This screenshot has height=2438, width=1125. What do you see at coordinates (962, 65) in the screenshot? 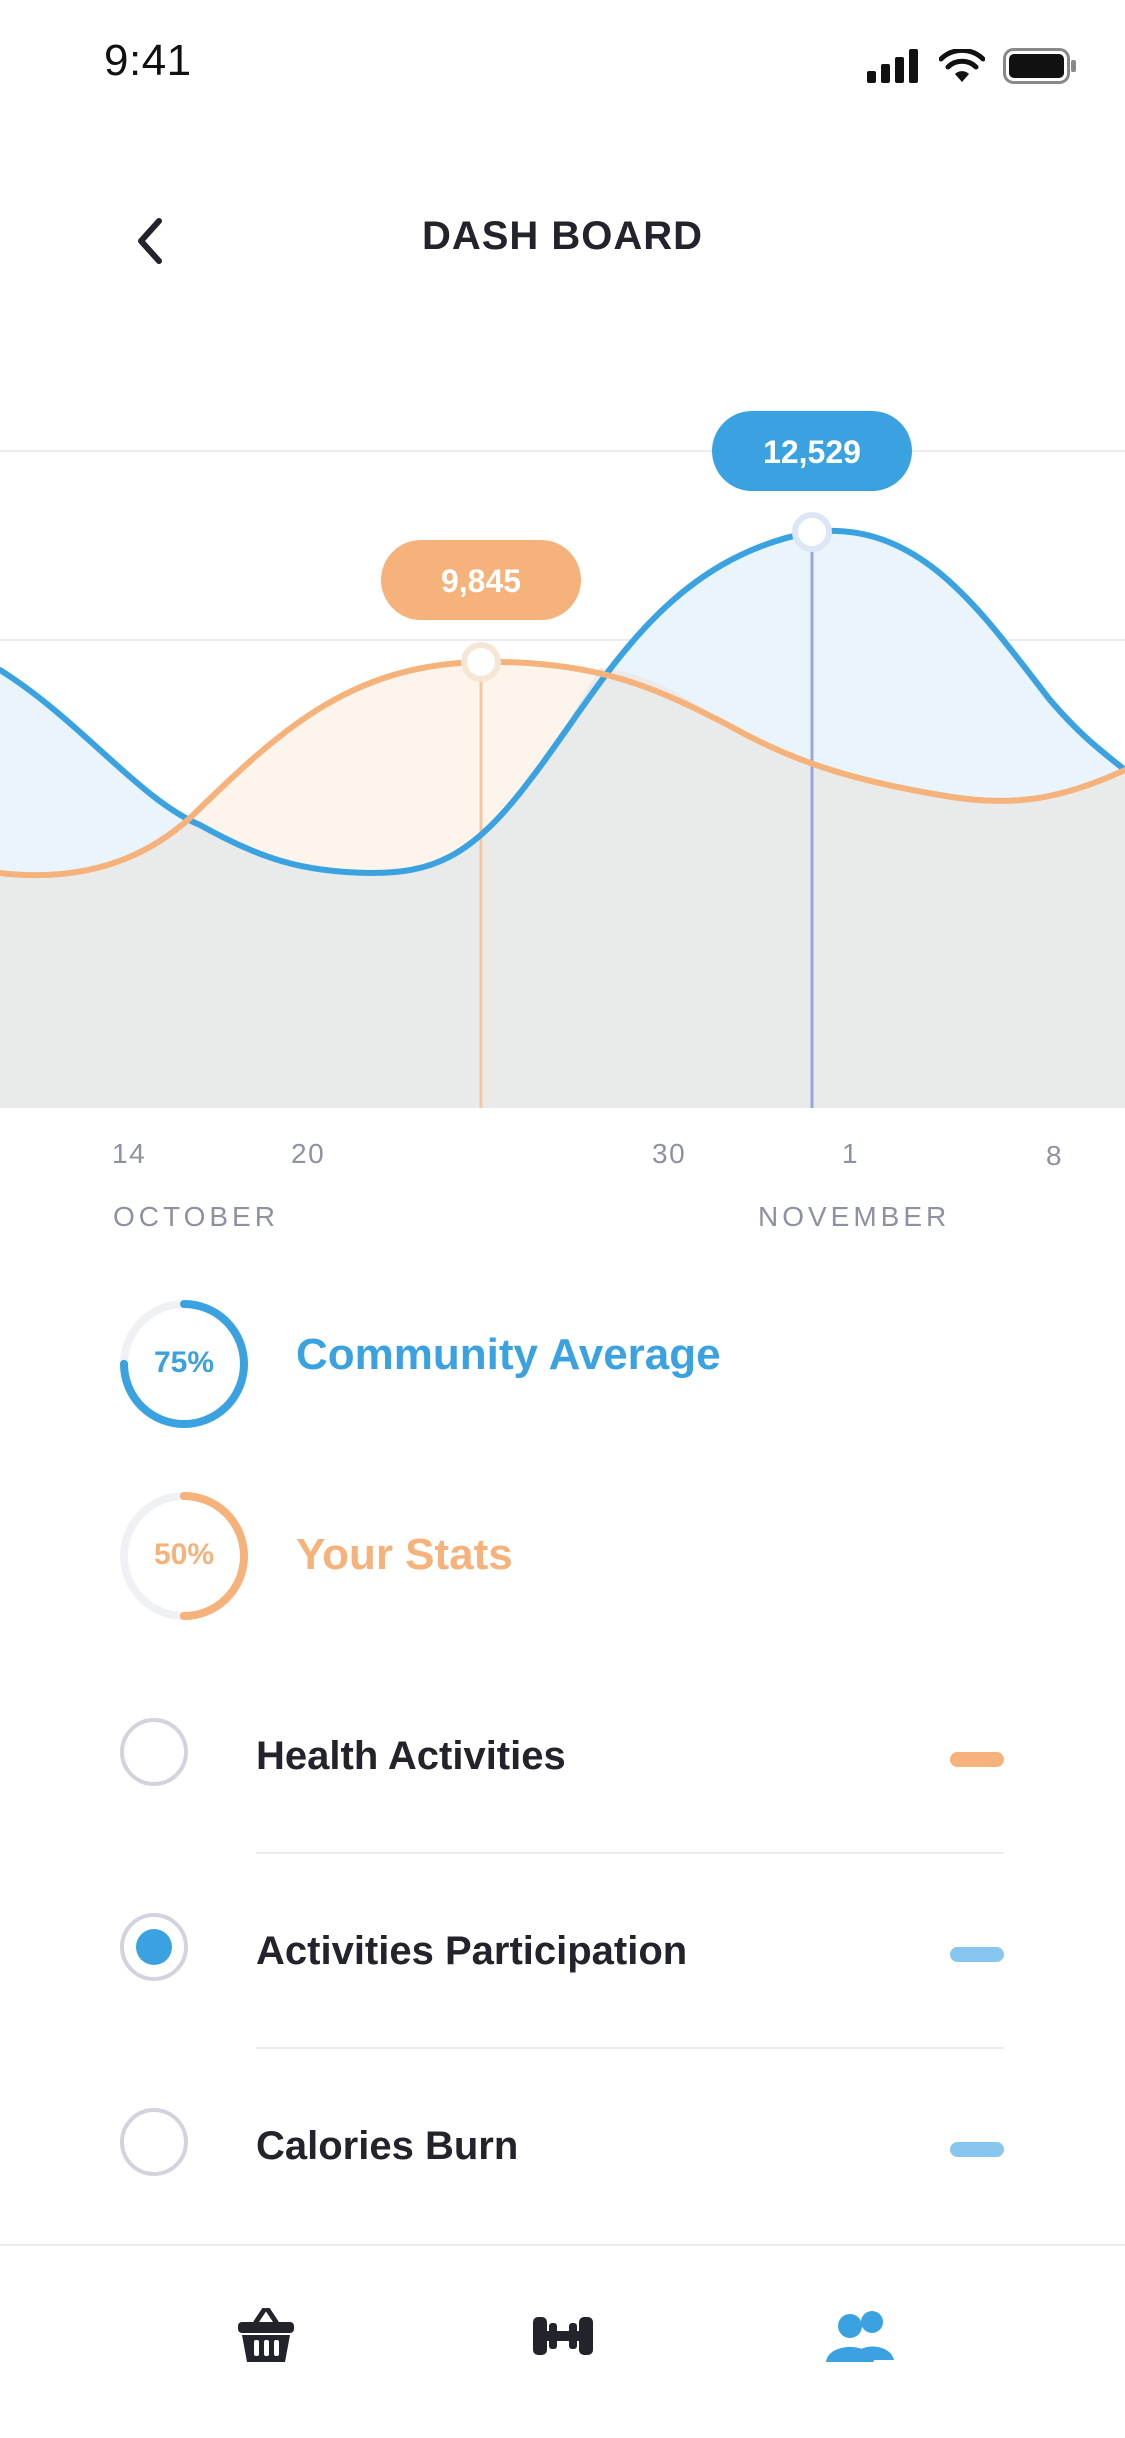
I see `wifi-icon` at bounding box center [962, 65].